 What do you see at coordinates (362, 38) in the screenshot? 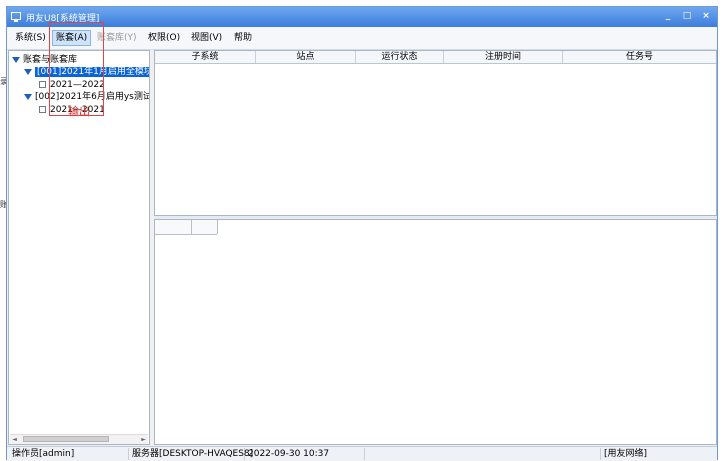
I see `menu-bar: 系统(S) 账套(A) 账套库(Y) 权限(O) 视图(V) 帮助` at bounding box center [362, 38].